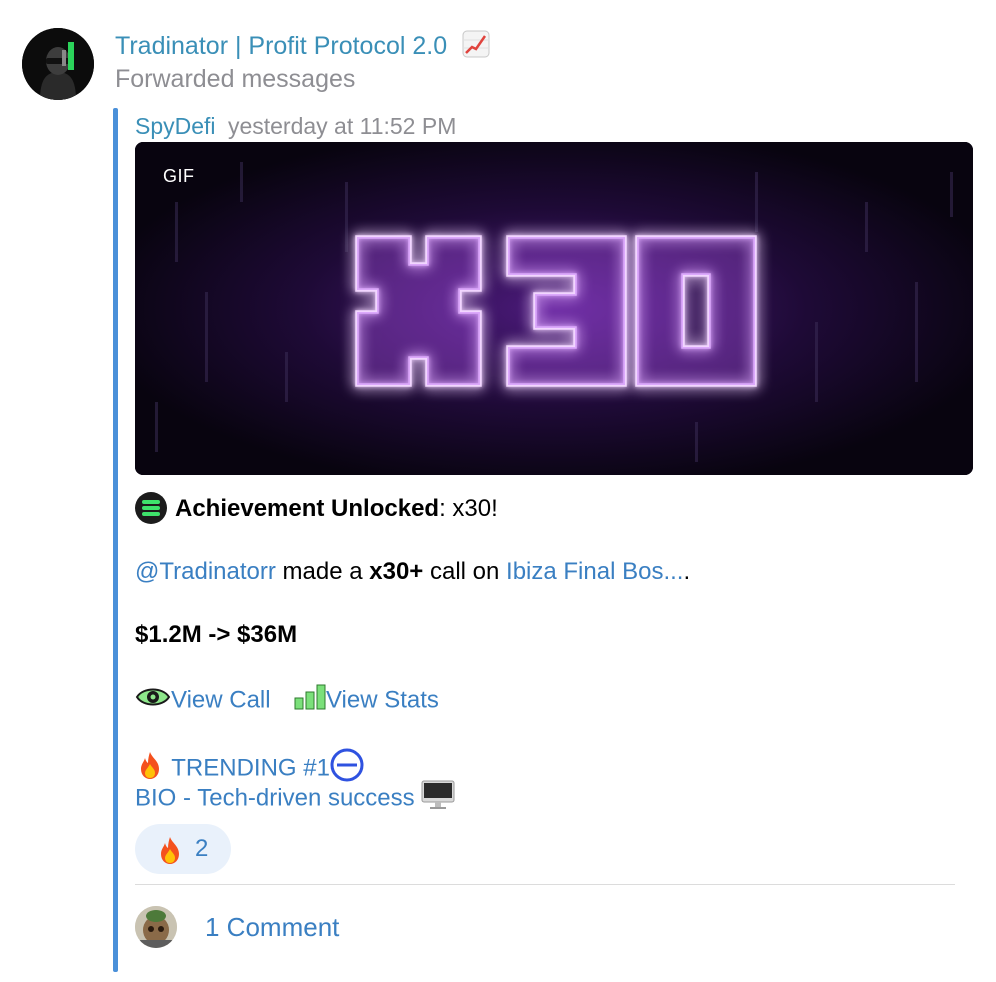 This screenshot has width=996, height=982. I want to click on eye-icon, so click(153, 701).